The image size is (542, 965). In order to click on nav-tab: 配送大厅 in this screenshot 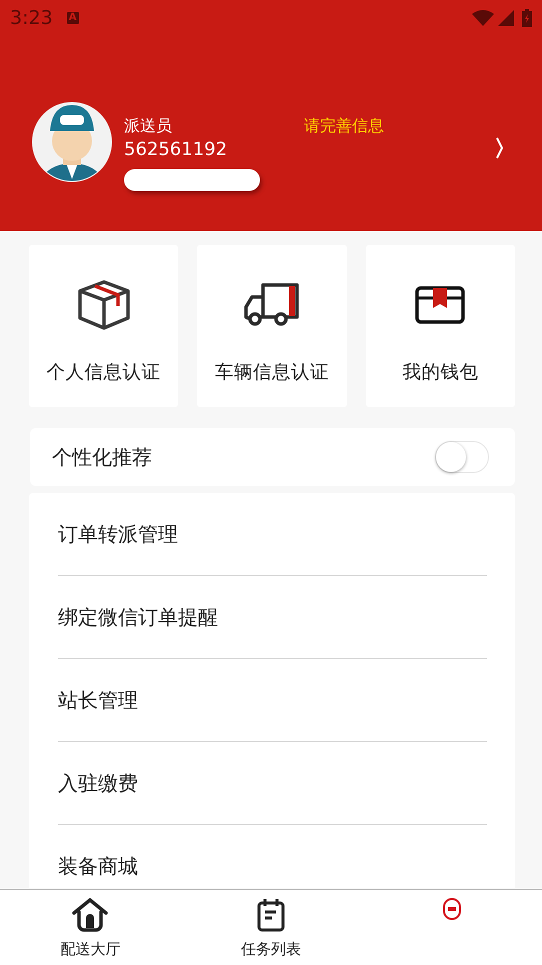, I will do `click(90, 927)`.